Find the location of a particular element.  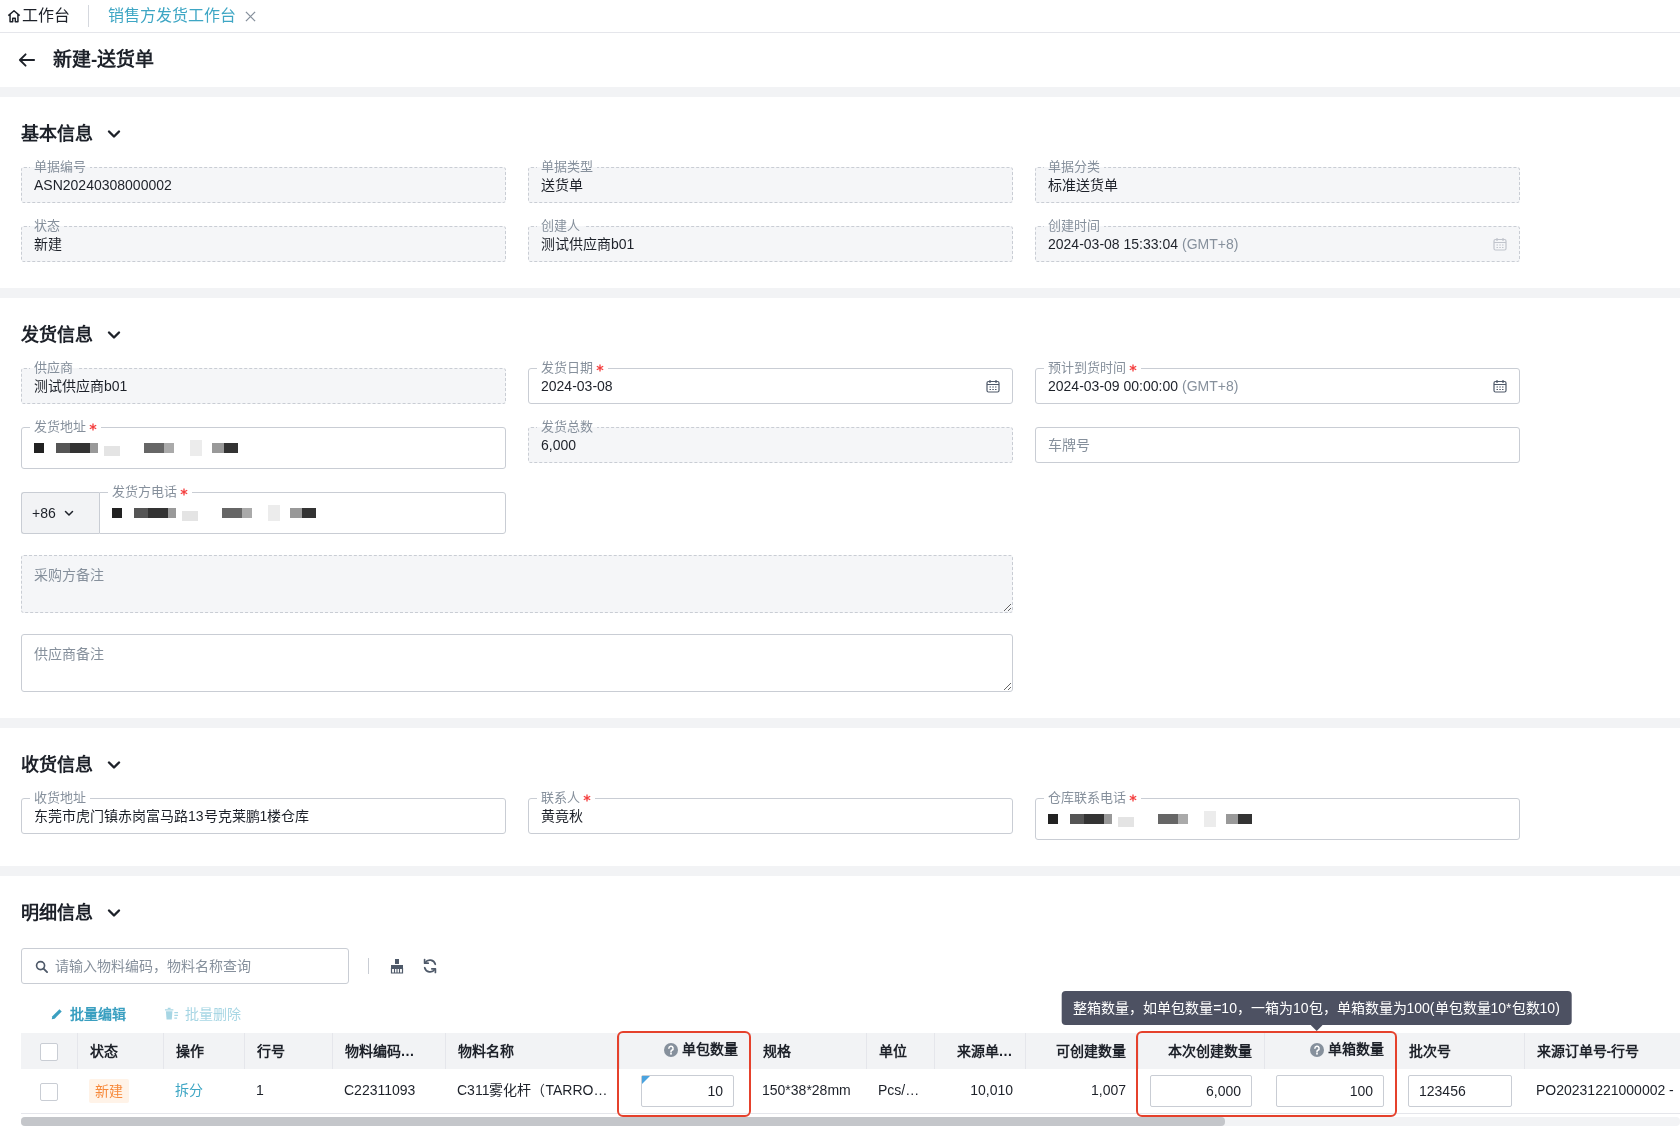

row-checkbox is located at coordinates (49, 1091).